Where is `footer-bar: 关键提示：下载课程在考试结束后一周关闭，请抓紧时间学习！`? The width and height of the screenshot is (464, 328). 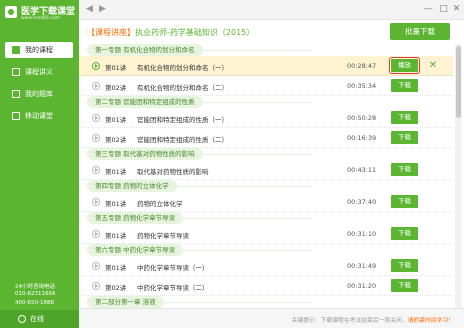
footer-bar: 关键提示：下载课程在考试结束后一周关闭，请抓紧时间学习！ is located at coordinates (271, 318).